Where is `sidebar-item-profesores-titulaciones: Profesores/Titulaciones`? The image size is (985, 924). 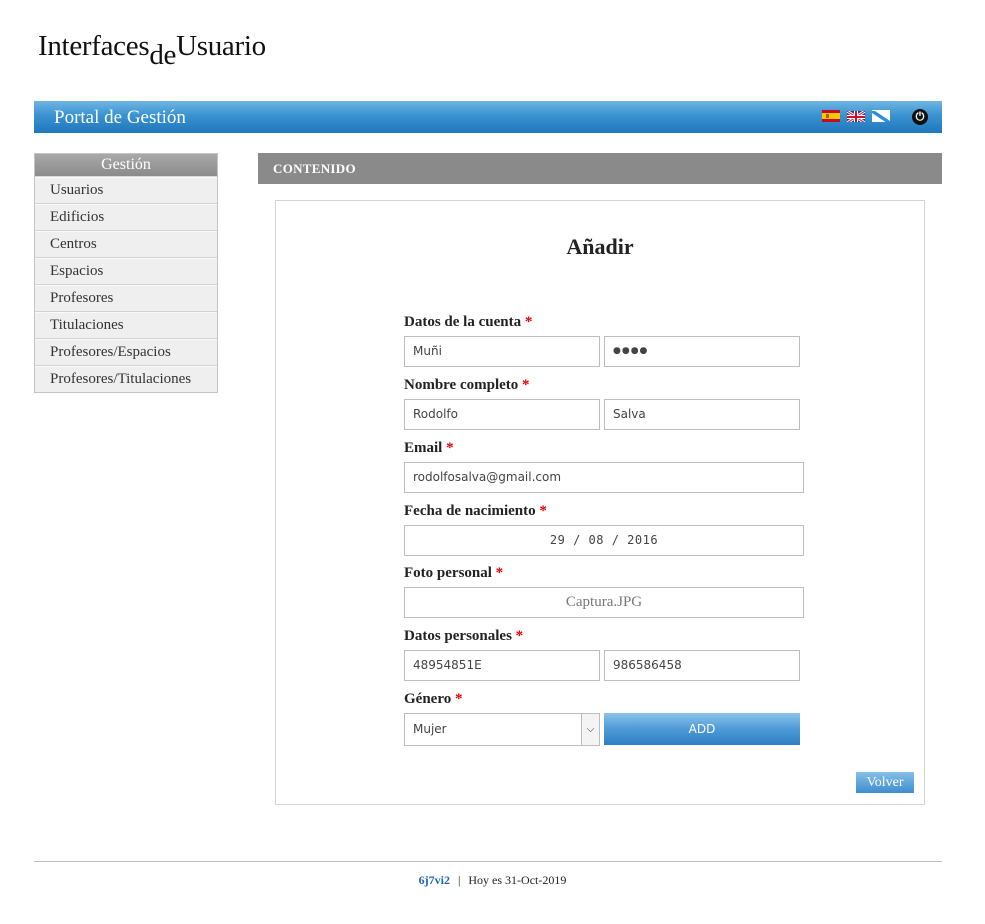
sidebar-item-profesores-titulaciones: Profesores/Titulaciones is located at coordinates (126, 379).